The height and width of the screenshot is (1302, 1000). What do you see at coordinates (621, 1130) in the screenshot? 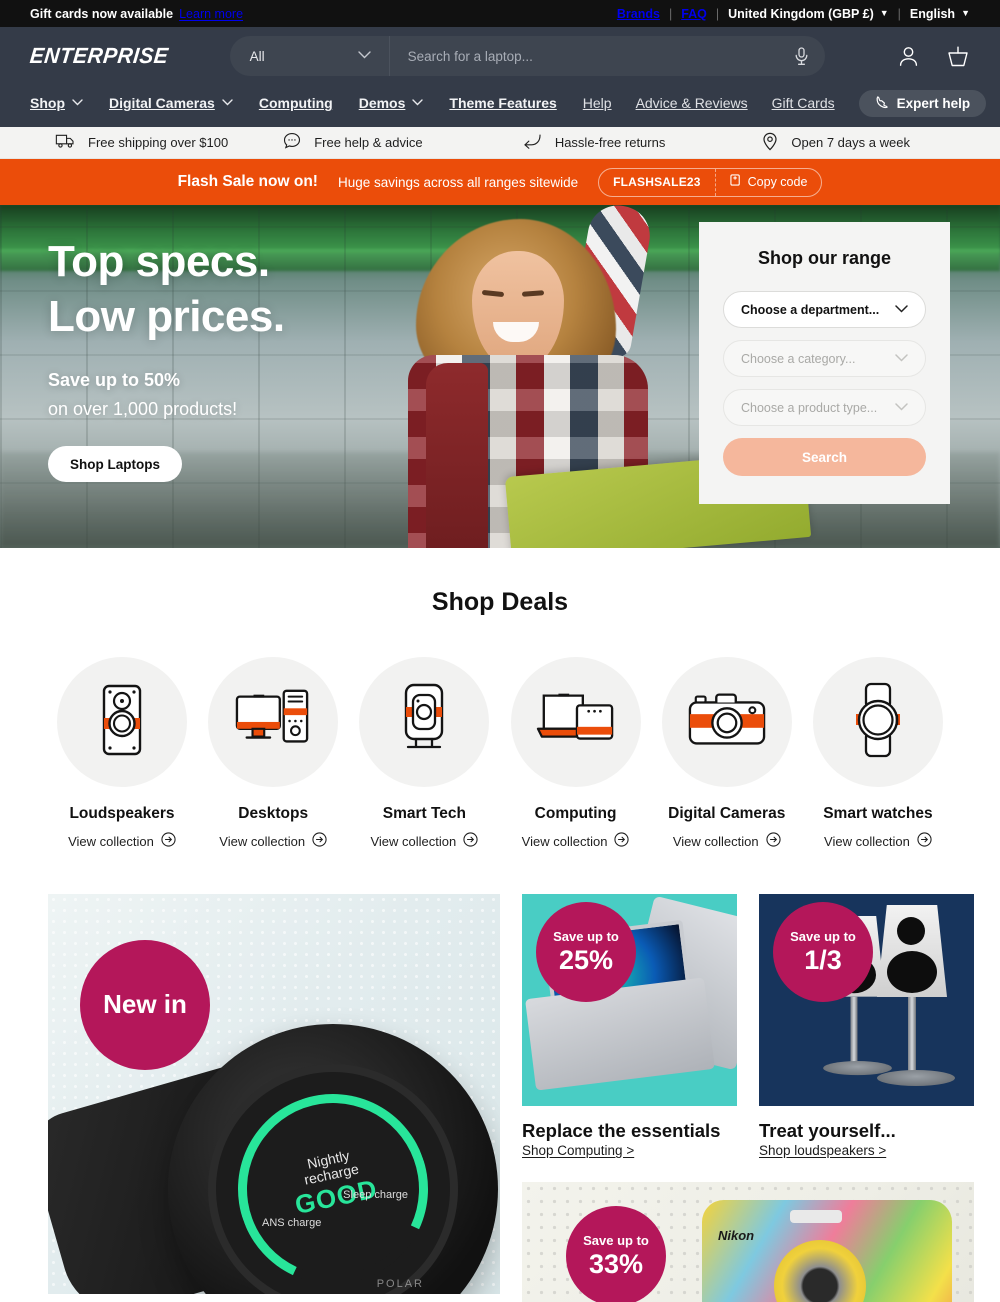
I see `promo-heading: Replace the essentials` at bounding box center [621, 1130].